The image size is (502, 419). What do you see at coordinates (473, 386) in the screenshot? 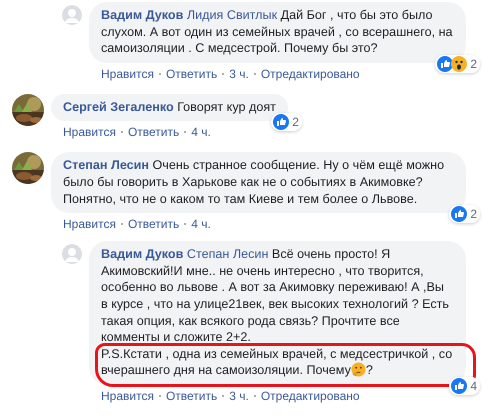
I see `reaction-count: 4` at bounding box center [473, 386].